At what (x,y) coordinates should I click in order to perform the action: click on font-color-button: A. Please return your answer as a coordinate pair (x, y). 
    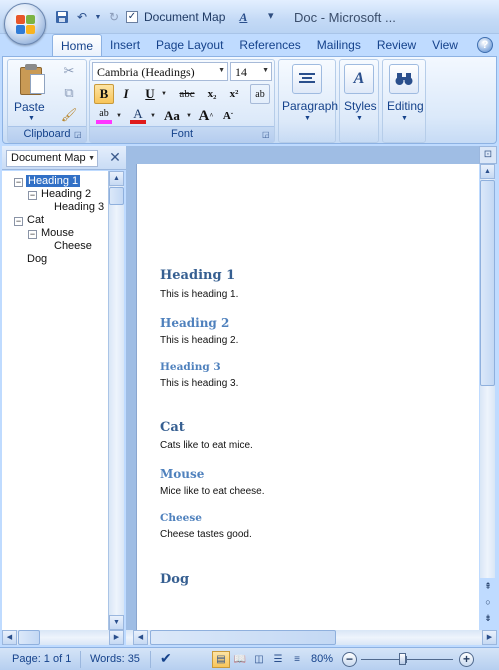
    Looking at the image, I should click on (138, 116).